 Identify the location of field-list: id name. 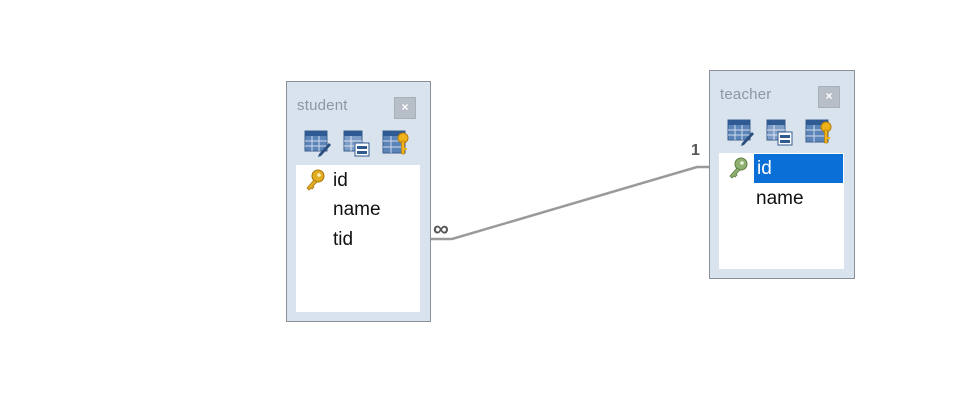
(781, 211).